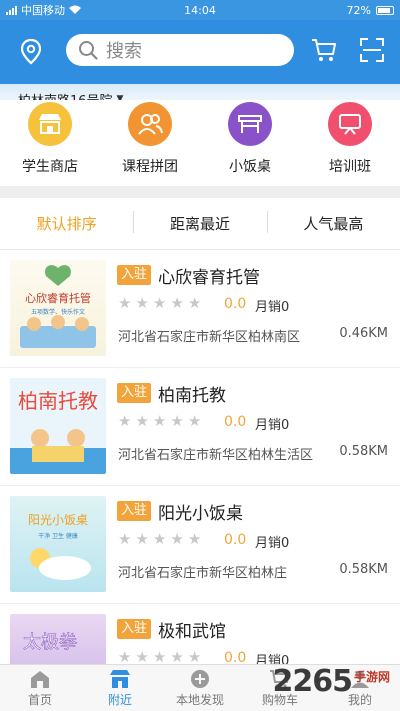 This screenshot has height=711, width=400. I want to click on user-icon, so click(360, 679).